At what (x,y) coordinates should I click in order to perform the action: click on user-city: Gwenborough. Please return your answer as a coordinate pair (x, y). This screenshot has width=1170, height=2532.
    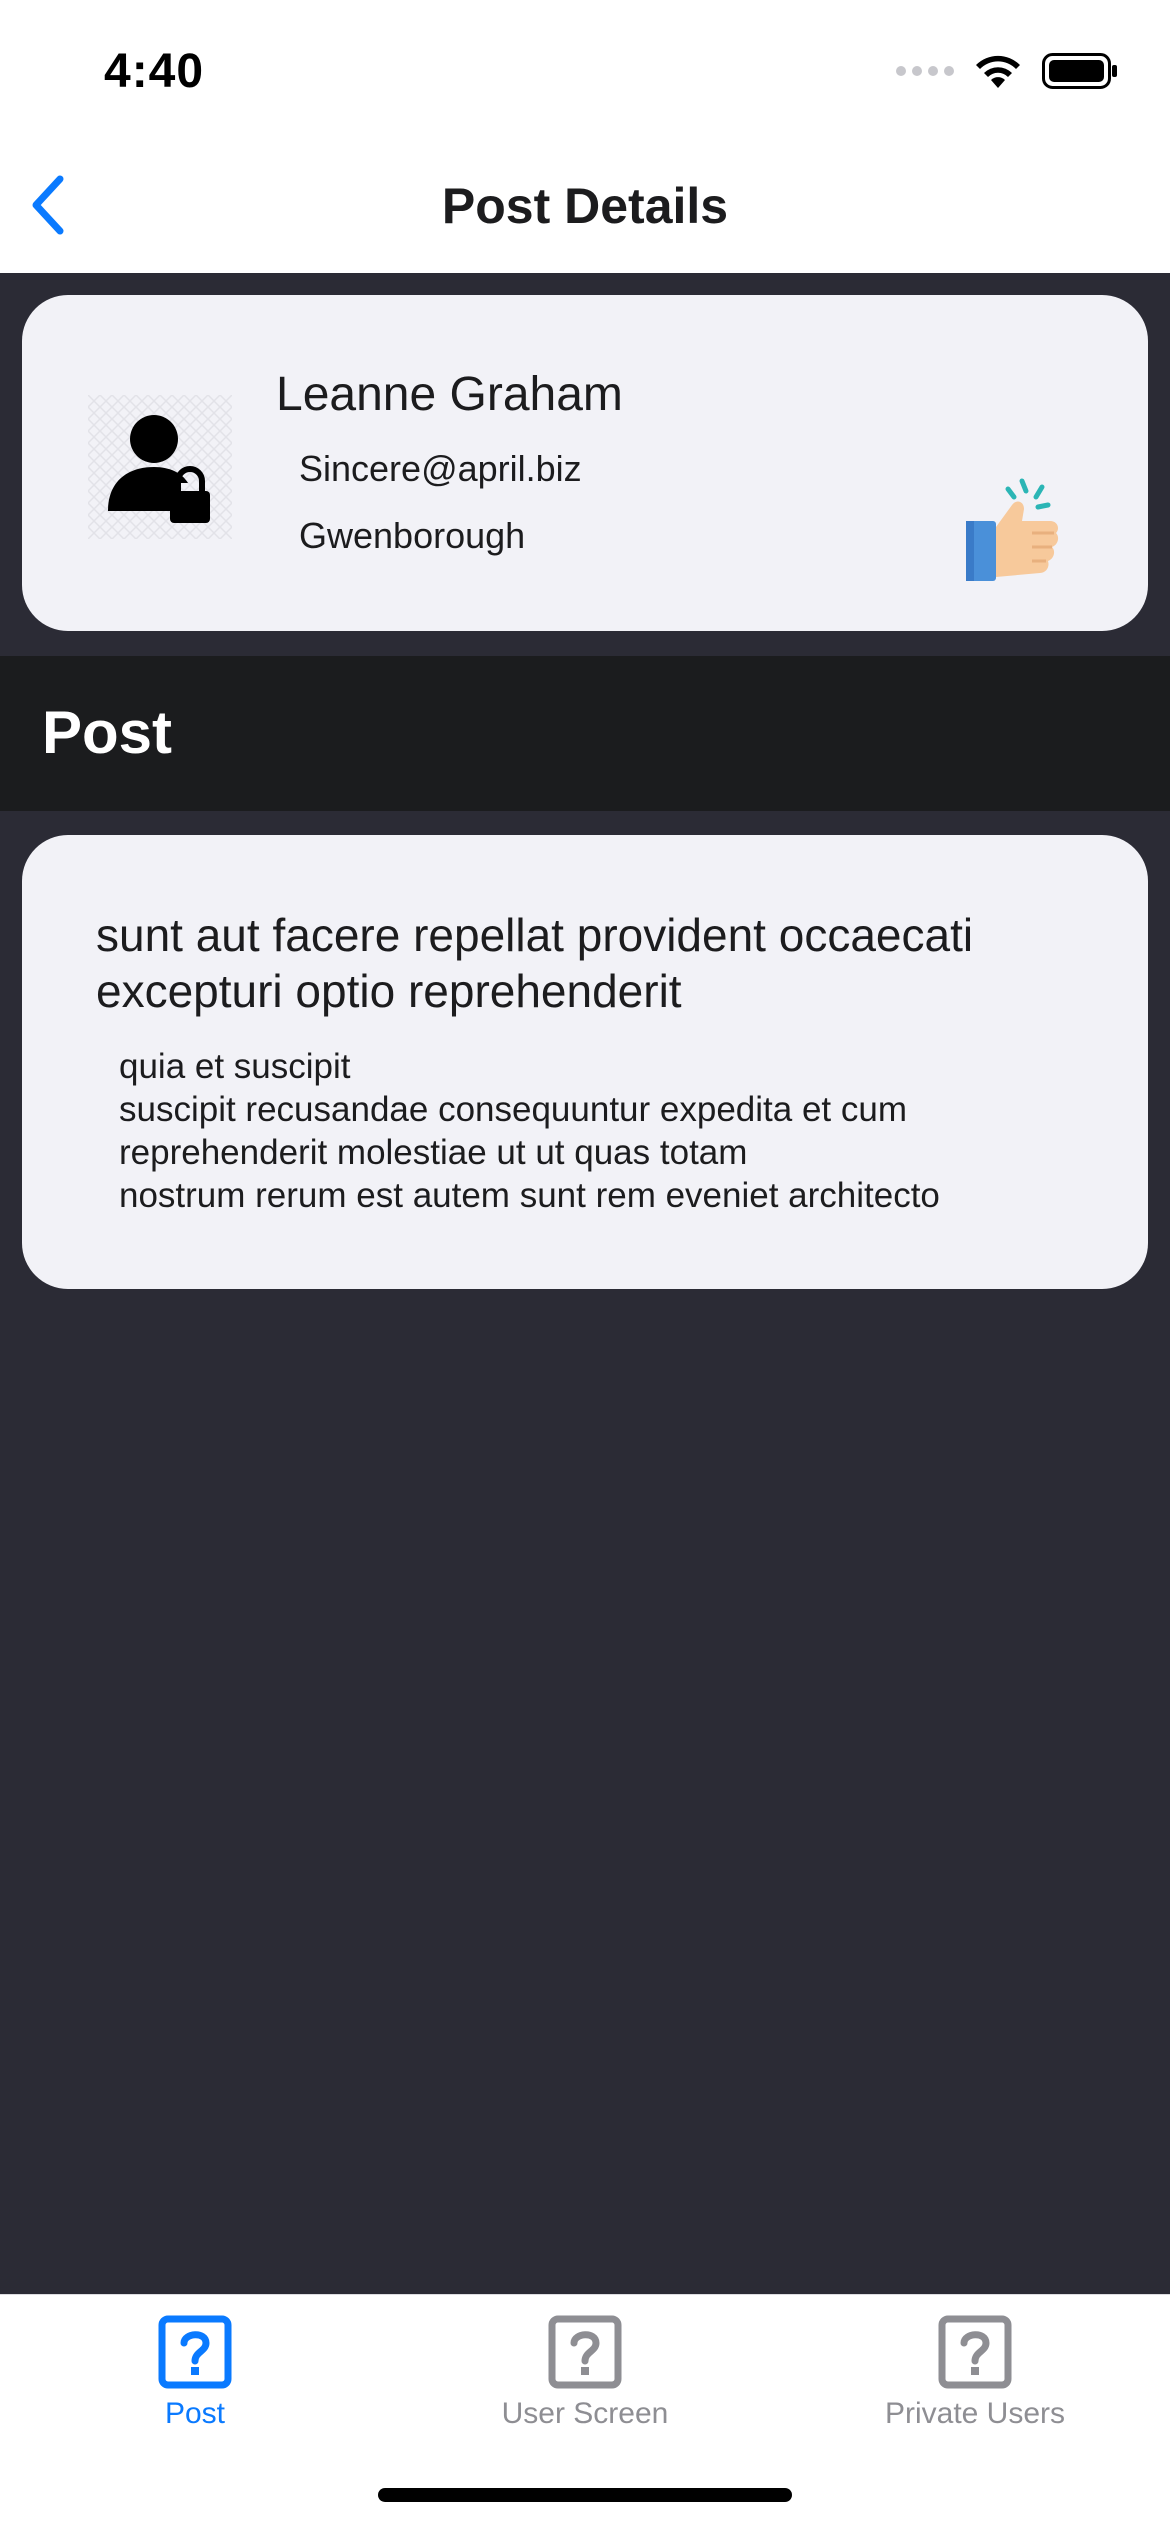
    Looking at the image, I should click on (412, 535).